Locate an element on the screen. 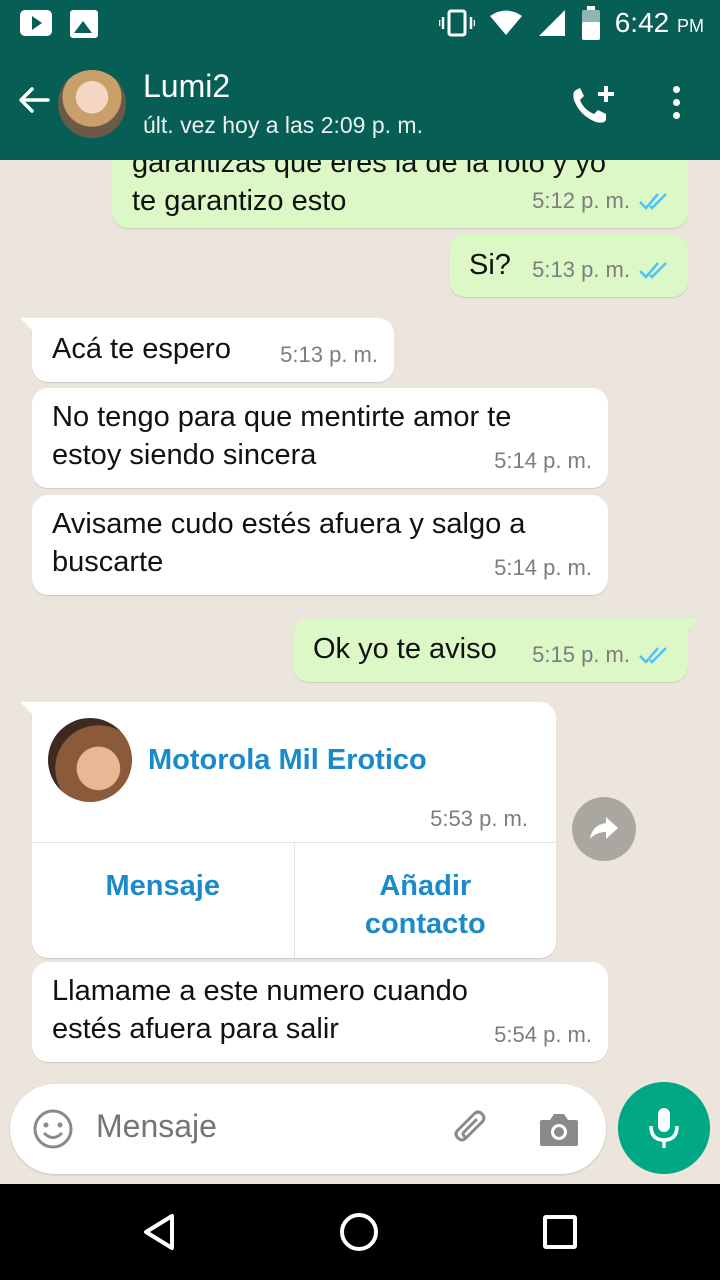  contact-card-actions: Mensaje Añadir contacto is located at coordinates (294, 900).